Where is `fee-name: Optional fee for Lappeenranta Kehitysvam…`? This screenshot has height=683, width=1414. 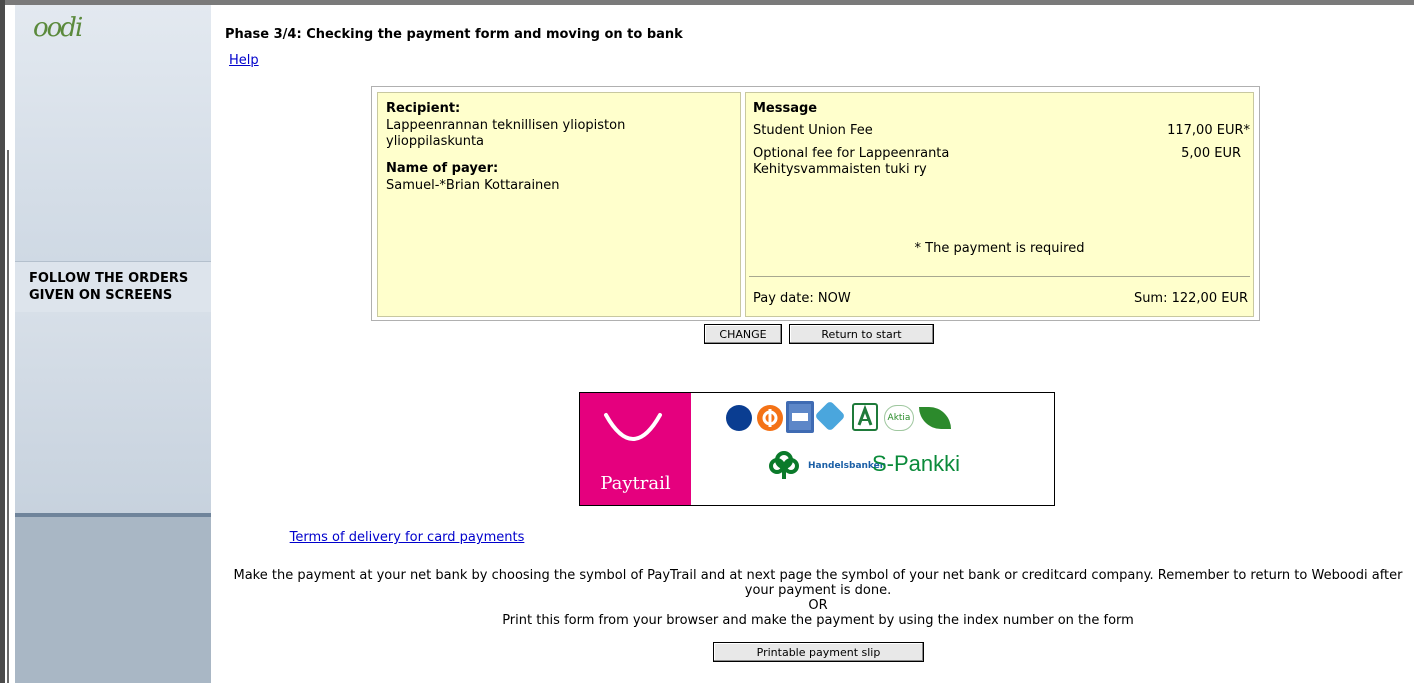
fee-name: Optional fee for Lappeenranta Kehitysvam… is located at coordinates (851, 161).